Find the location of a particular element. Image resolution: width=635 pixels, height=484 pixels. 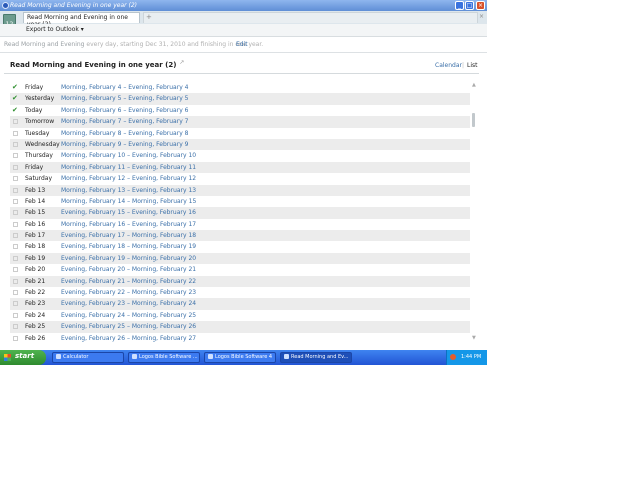

plan-name: Read Morning and Evening is located at coordinates (44, 44).